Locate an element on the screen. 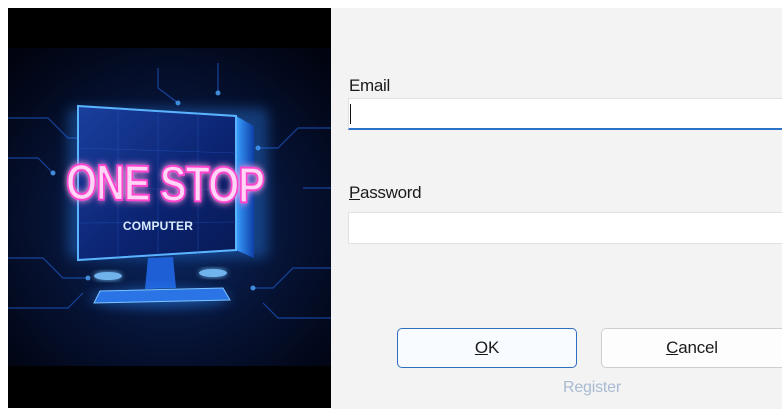  email-field is located at coordinates (565, 114).